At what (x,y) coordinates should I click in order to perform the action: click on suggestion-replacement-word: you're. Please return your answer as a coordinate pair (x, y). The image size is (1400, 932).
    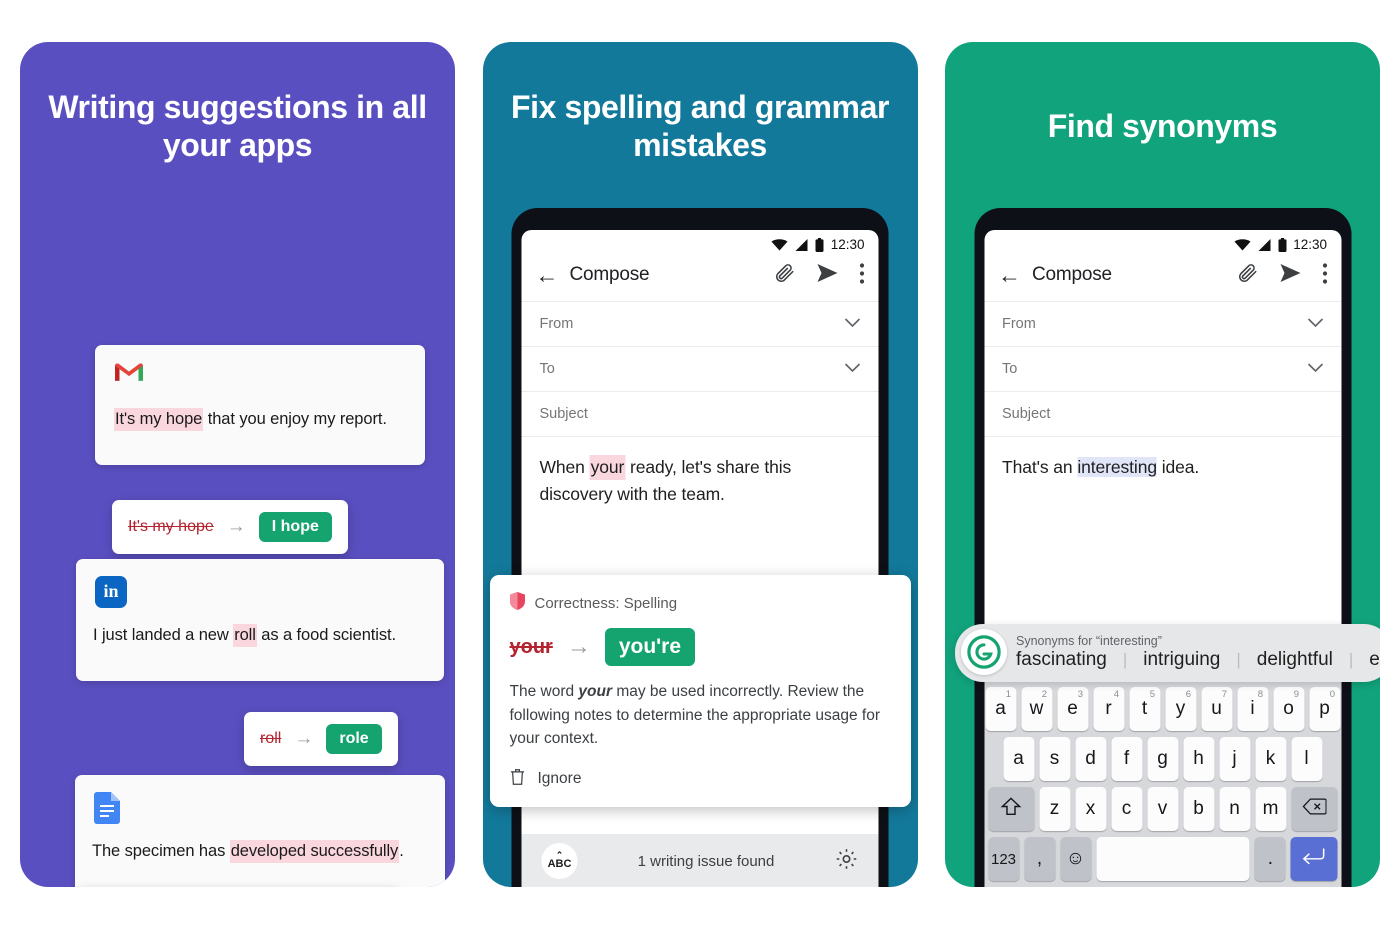
    Looking at the image, I should click on (650, 647).